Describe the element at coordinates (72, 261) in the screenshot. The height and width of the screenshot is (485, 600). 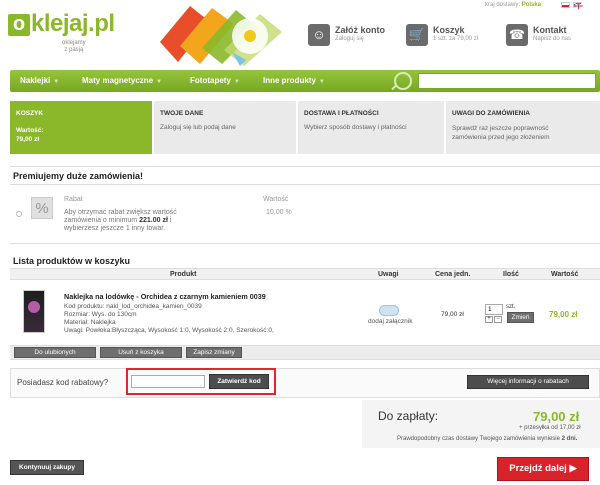
I see `cart-list-heading: Lista produktów w koszyku` at that location.